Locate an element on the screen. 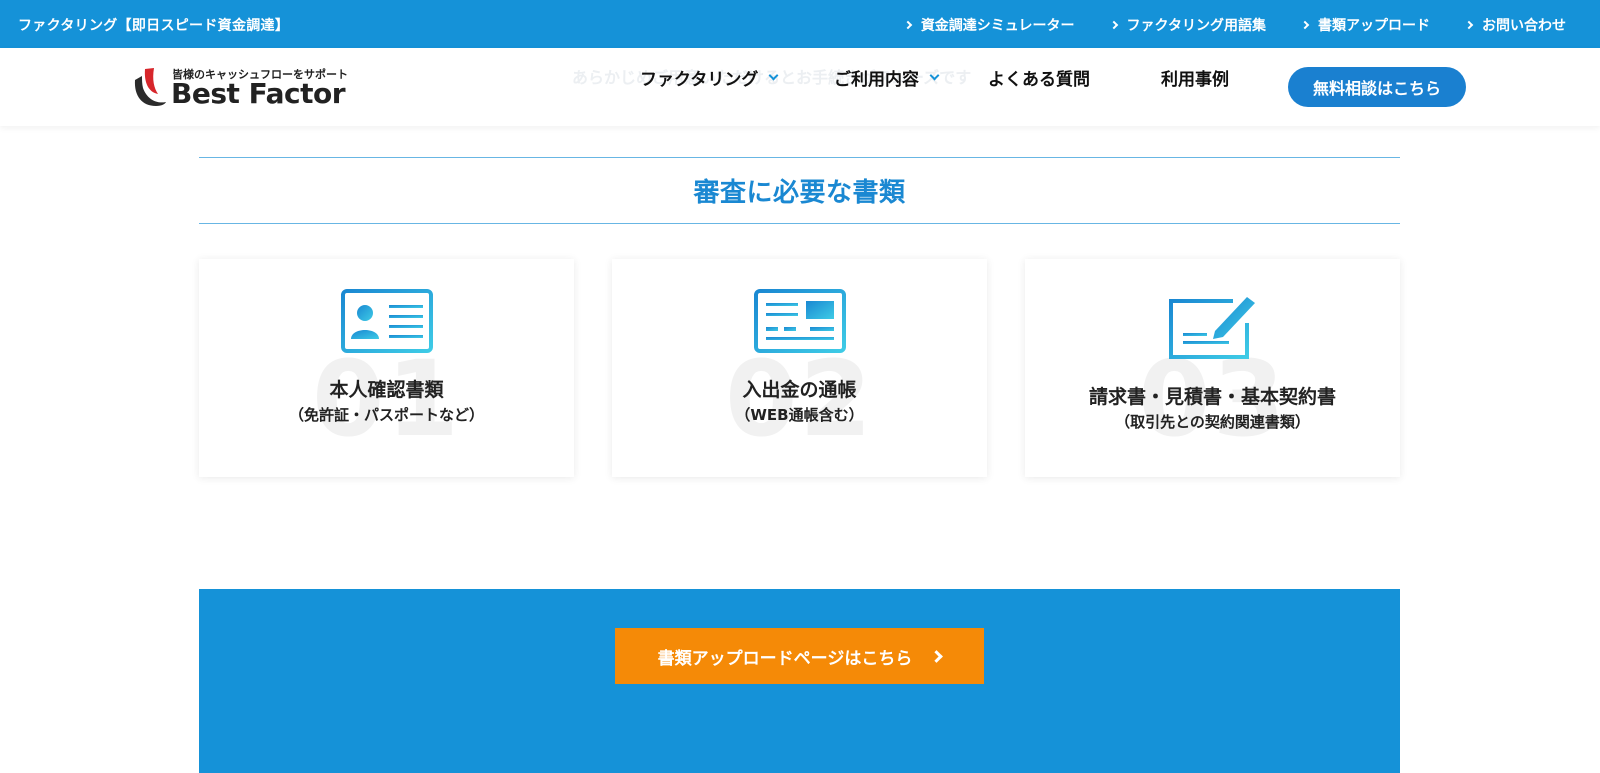 Image resolution: width=1600 pixels, height=773 pixels. nav-item-cases: 利用事例 is located at coordinates (1195, 77).